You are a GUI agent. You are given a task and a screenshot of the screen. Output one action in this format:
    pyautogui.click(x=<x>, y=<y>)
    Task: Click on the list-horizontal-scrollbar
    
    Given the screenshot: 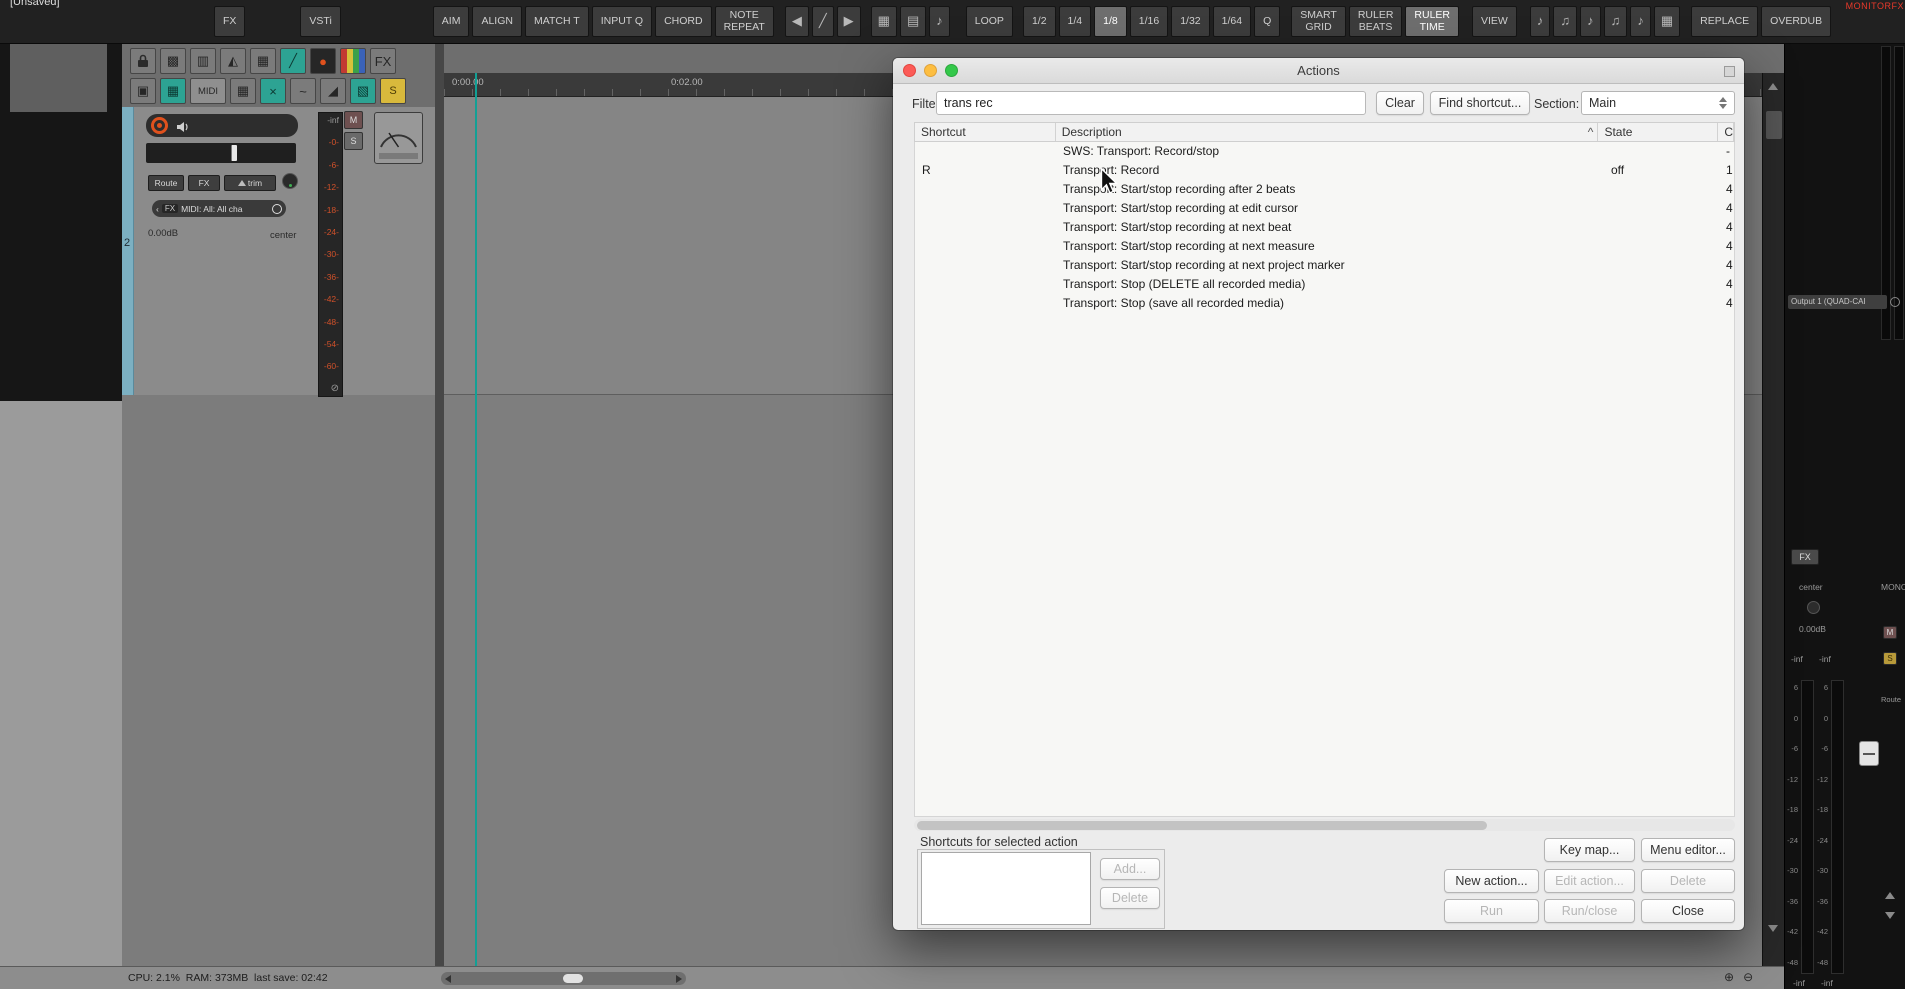 What is the action you would take?
    pyautogui.click(x=1324, y=825)
    